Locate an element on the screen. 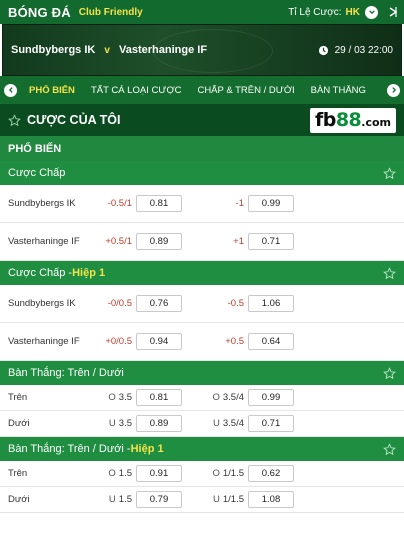 This screenshot has width=404, height=541. goal-line: U 3.5 is located at coordinates (120, 423).